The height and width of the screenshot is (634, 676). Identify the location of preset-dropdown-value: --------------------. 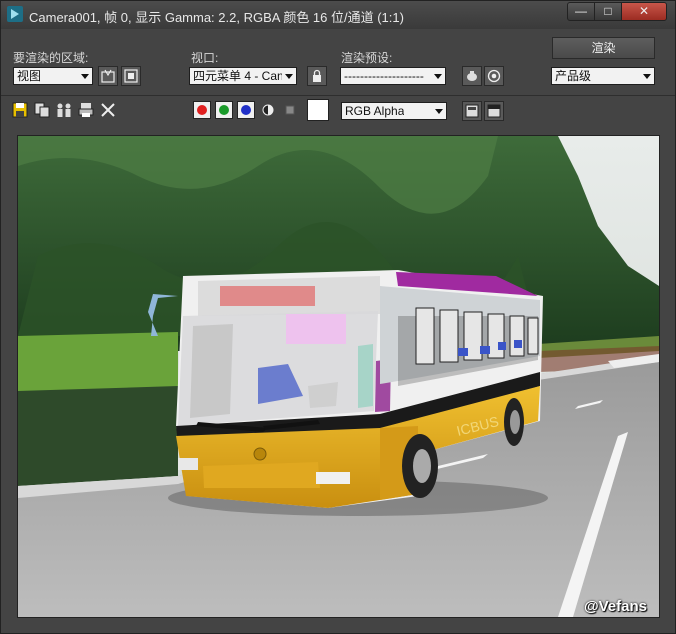
(384, 76).